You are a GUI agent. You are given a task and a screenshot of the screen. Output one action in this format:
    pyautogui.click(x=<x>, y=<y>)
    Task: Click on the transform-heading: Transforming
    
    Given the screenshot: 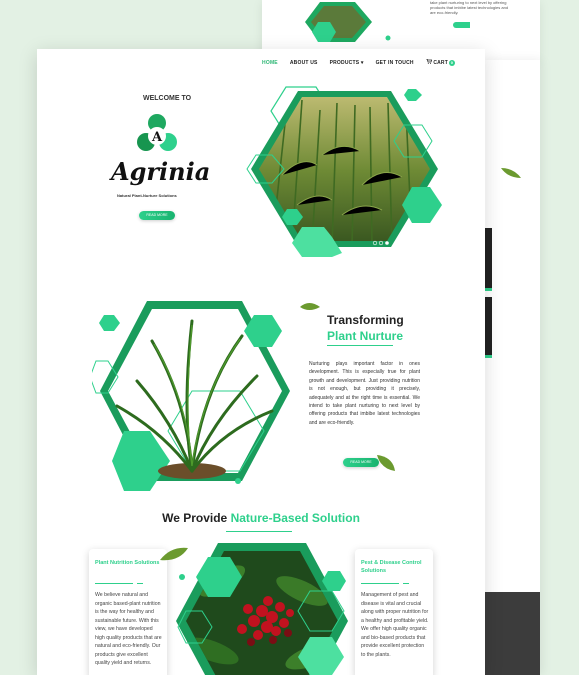 What is the action you would take?
    pyautogui.click(x=365, y=320)
    